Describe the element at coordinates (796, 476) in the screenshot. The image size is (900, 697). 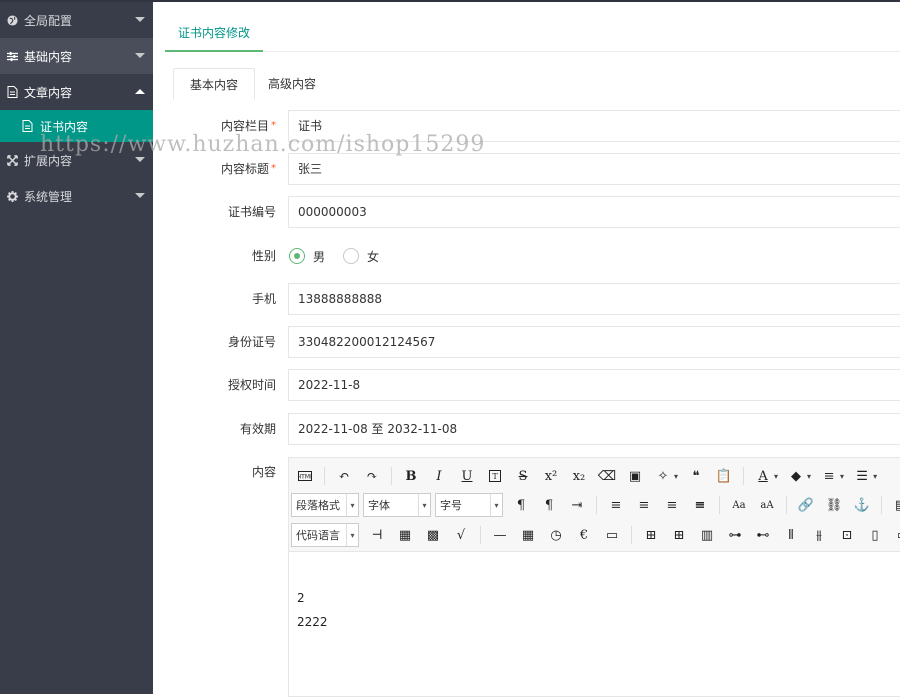
I see `background-color-icon: ◆` at that location.